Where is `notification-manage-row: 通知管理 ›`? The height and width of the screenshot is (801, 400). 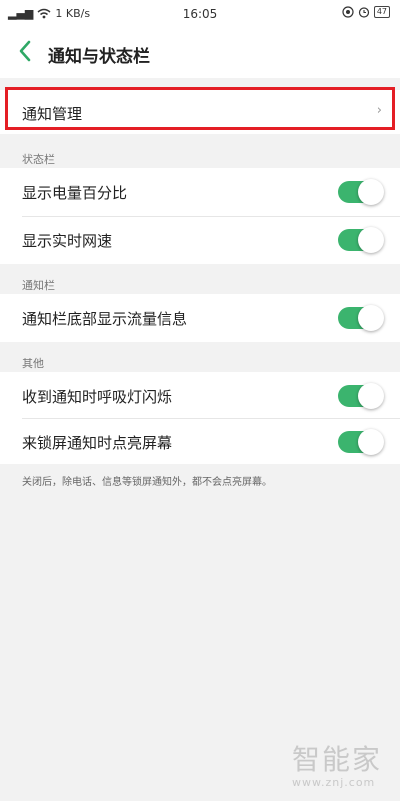 notification-manage-row: 通知管理 › is located at coordinates (200, 112).